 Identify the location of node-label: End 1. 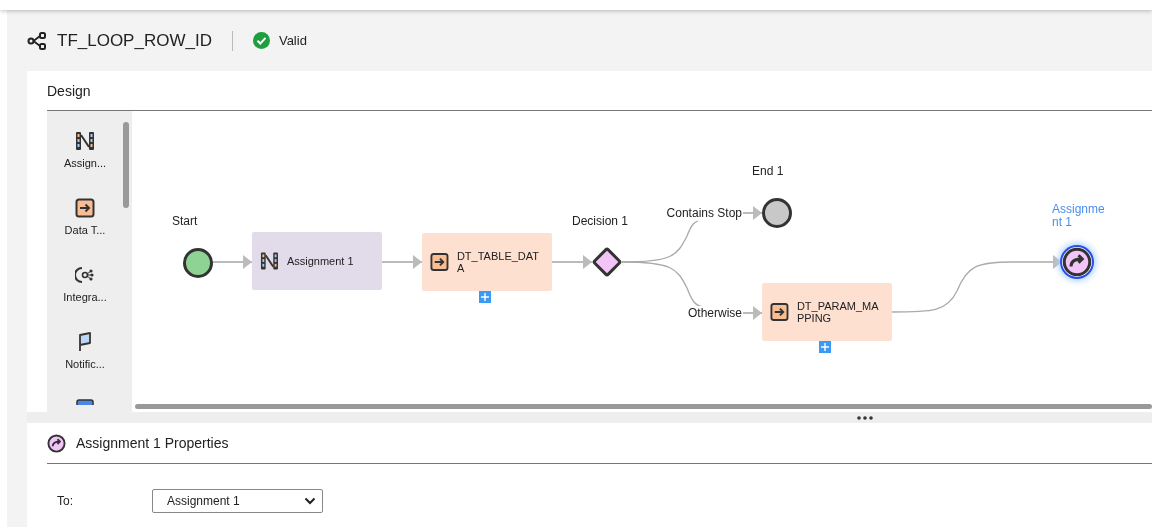
(768, 171).